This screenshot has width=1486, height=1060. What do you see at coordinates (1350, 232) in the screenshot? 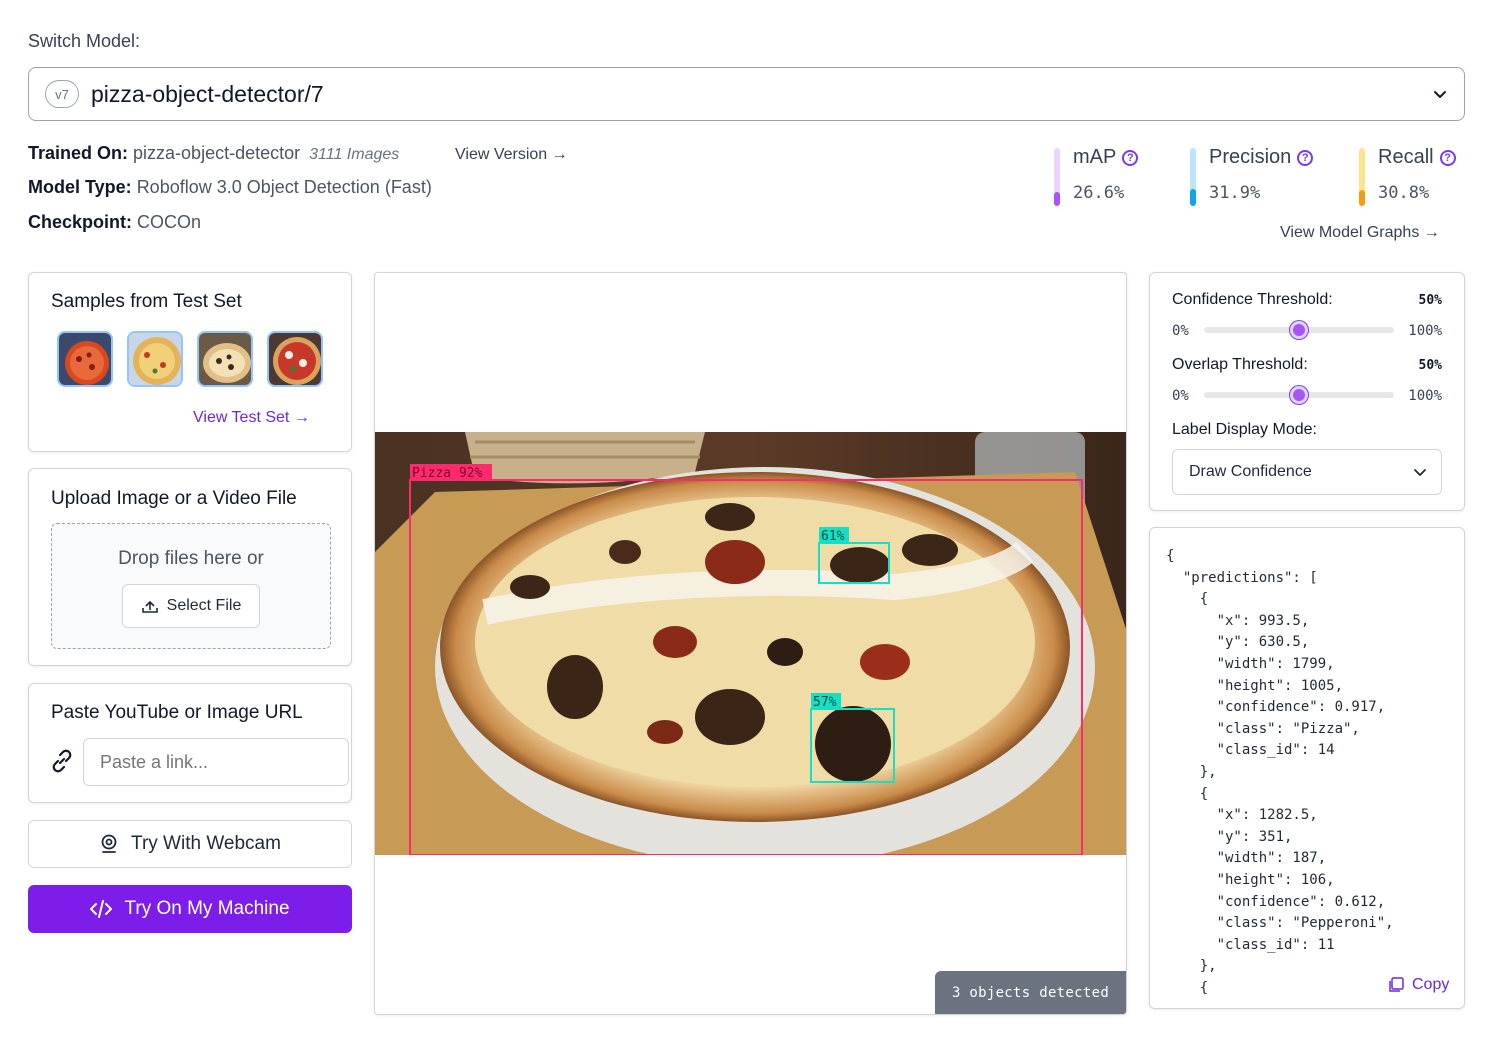
I see `view-graphs-label: View Model Graphs` at bounding box center [1350, 232].